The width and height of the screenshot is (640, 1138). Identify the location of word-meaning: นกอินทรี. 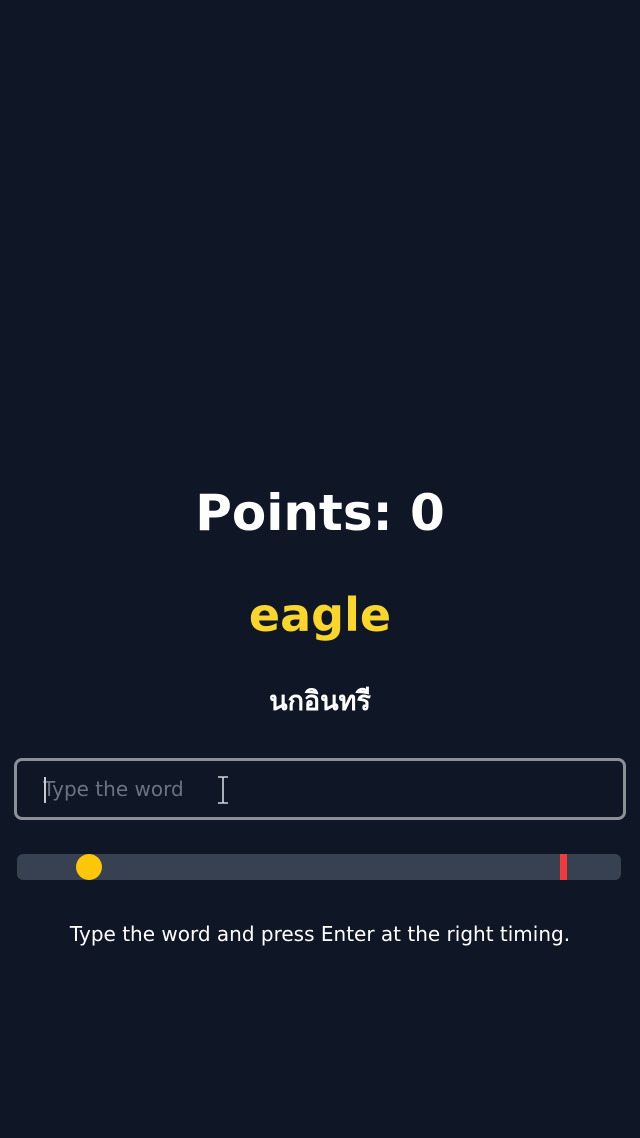
(320, 701).